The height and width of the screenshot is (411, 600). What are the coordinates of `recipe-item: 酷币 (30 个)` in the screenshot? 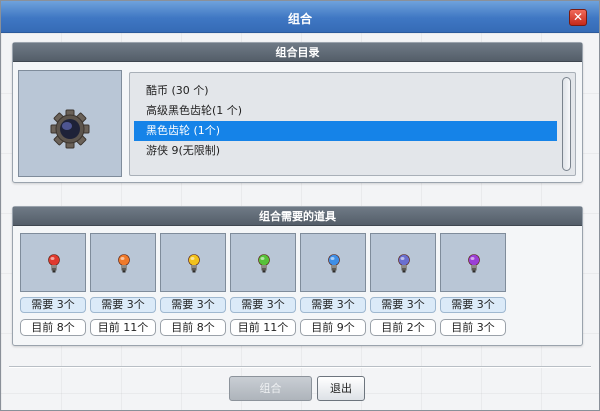 It's located at (345, 91).